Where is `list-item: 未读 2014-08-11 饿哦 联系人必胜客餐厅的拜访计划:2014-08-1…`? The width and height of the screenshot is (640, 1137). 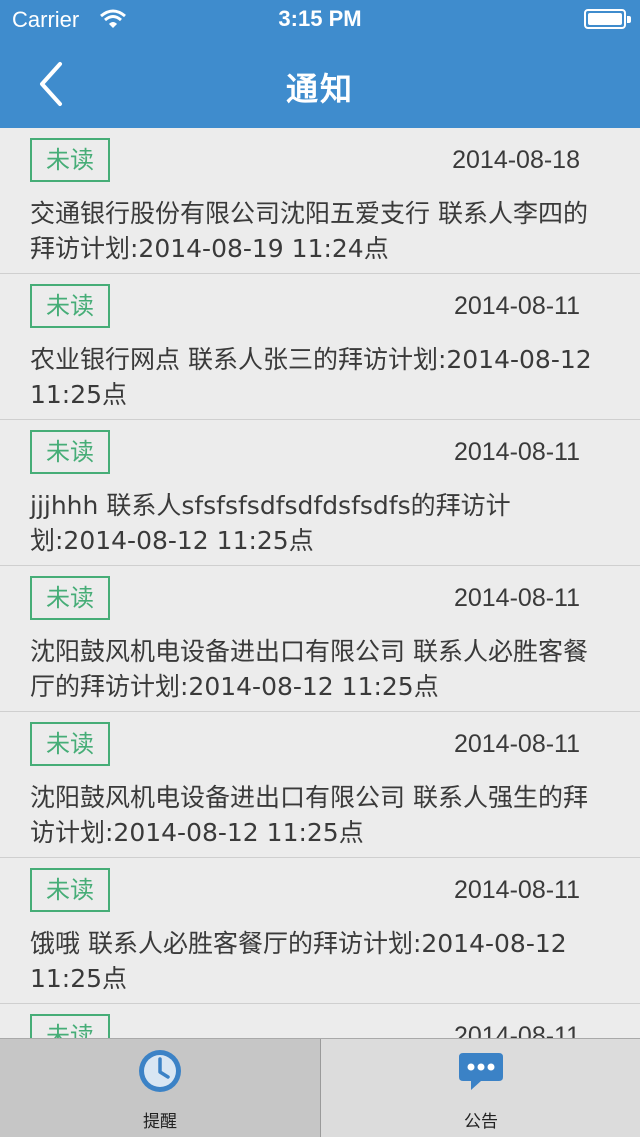 list-item: 未读 2014-08-11 饿哦 联系人必胜客餐厅的拜访计划:2014-08-1… is located at coordinates (320, 931).